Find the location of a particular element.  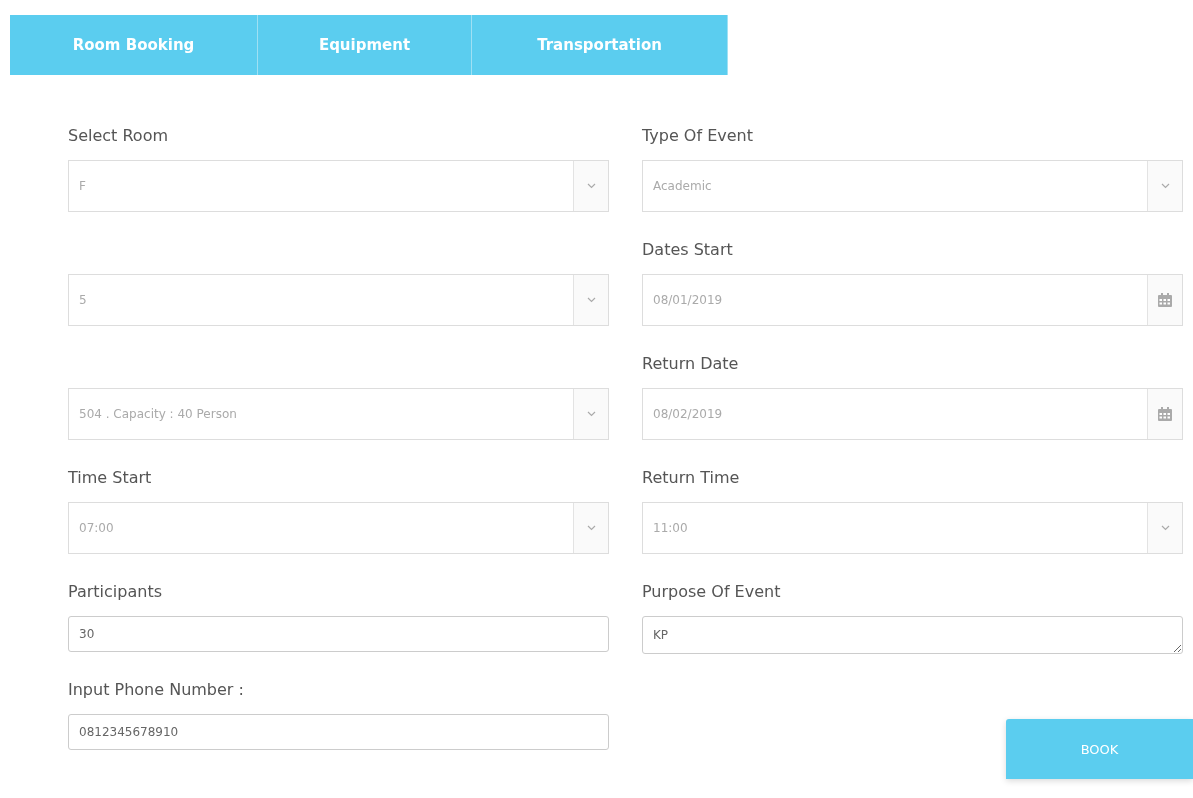

field-label: Type Of Event is located at coordinates (698, 136).